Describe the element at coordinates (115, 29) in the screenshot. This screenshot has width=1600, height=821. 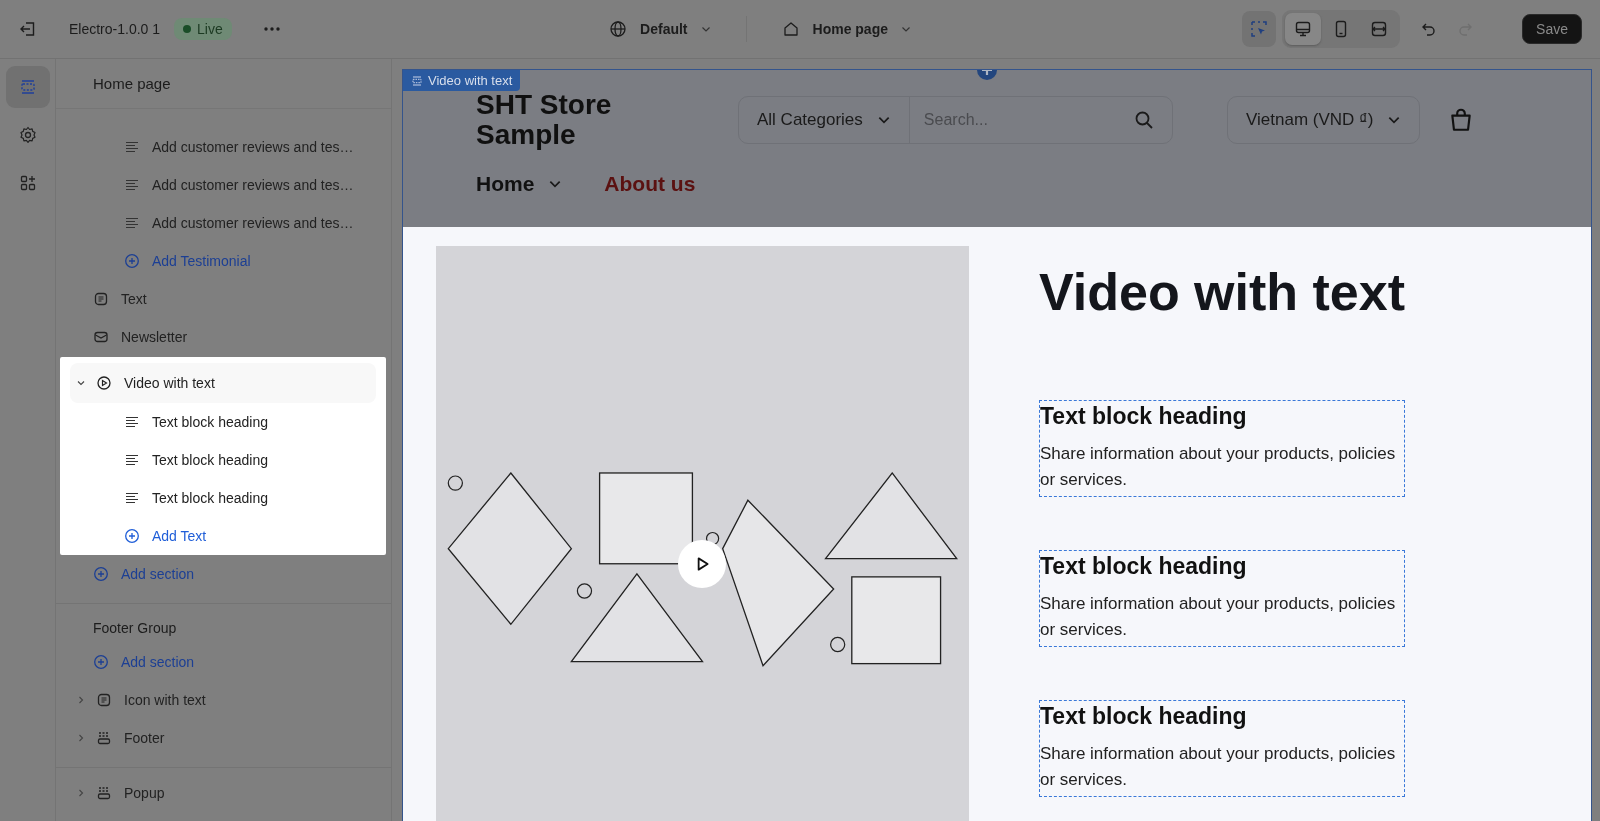
I see `store-name: Electro-1.0.0 1` at that location.